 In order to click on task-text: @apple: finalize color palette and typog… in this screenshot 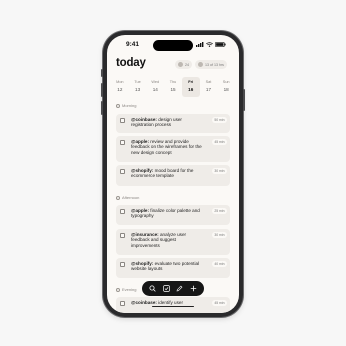, I will do `click(167, 213)`.